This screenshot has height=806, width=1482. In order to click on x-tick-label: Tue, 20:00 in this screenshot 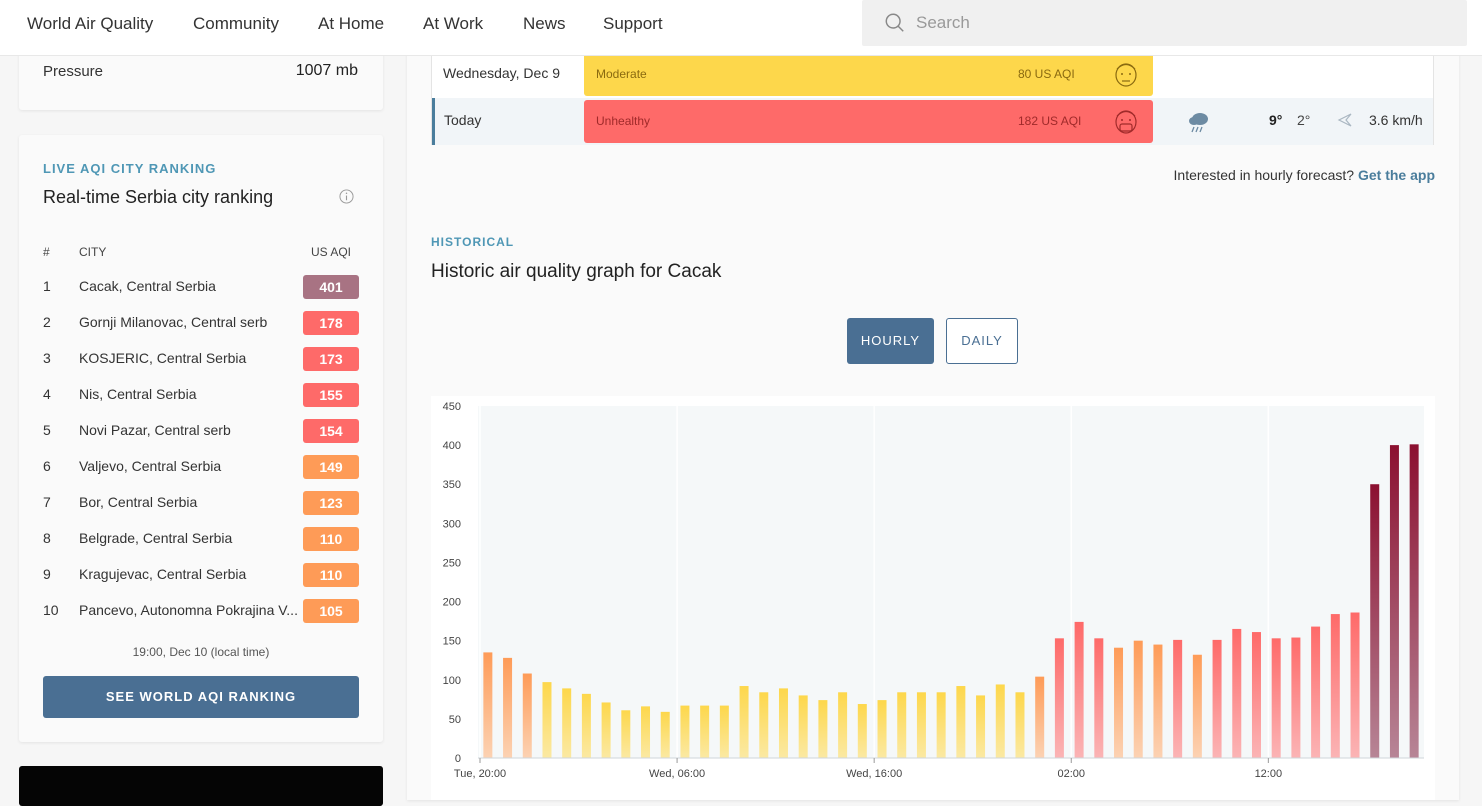, I will do `click(480, 774)`.